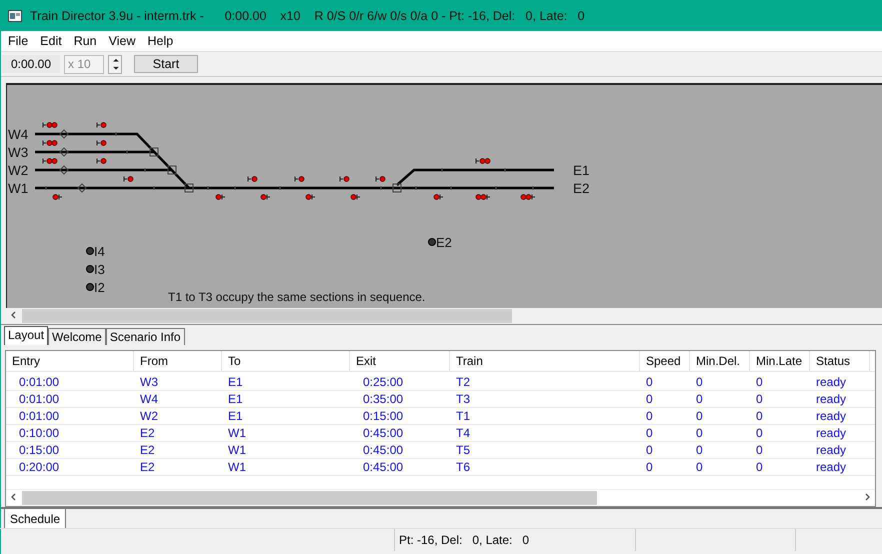 This screenshot has width=882, height=554. I want to click on up-arrow-icon, so click(116, 60).